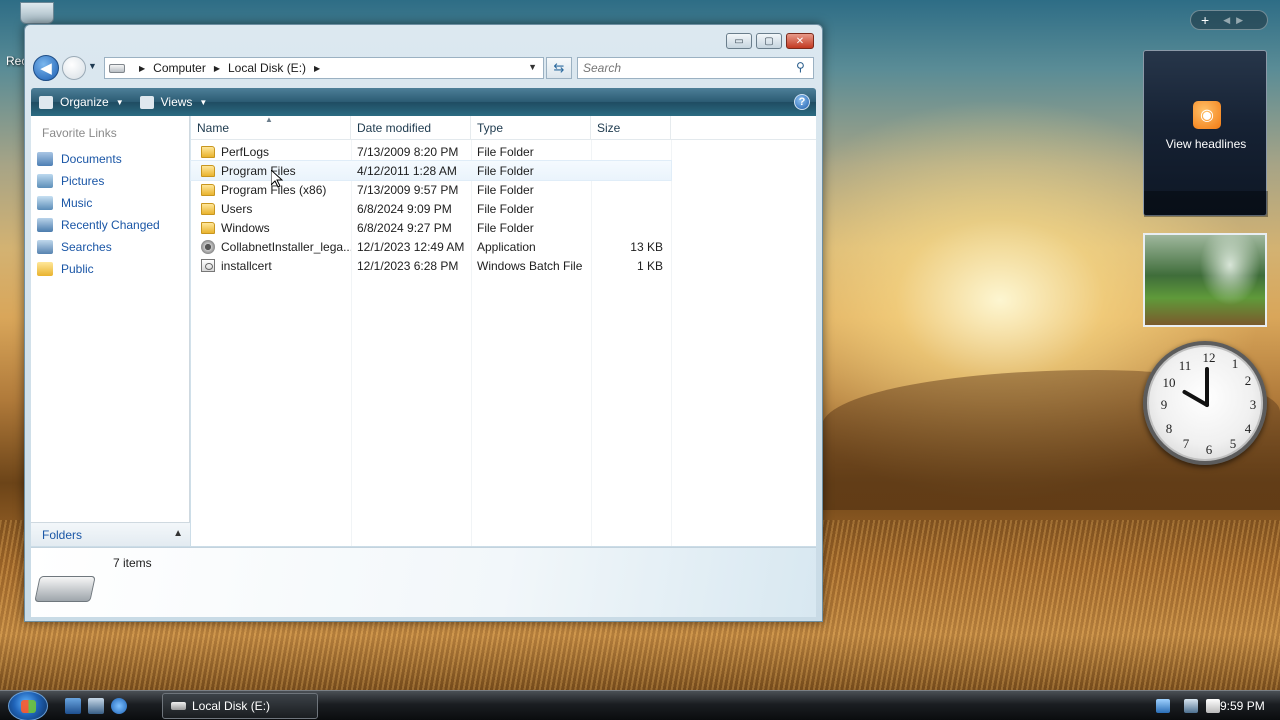 This screenshot has height=720, width=1280. Describe the element at coordinates (695, 68) in the screenshot. I see `search-input` at that location.